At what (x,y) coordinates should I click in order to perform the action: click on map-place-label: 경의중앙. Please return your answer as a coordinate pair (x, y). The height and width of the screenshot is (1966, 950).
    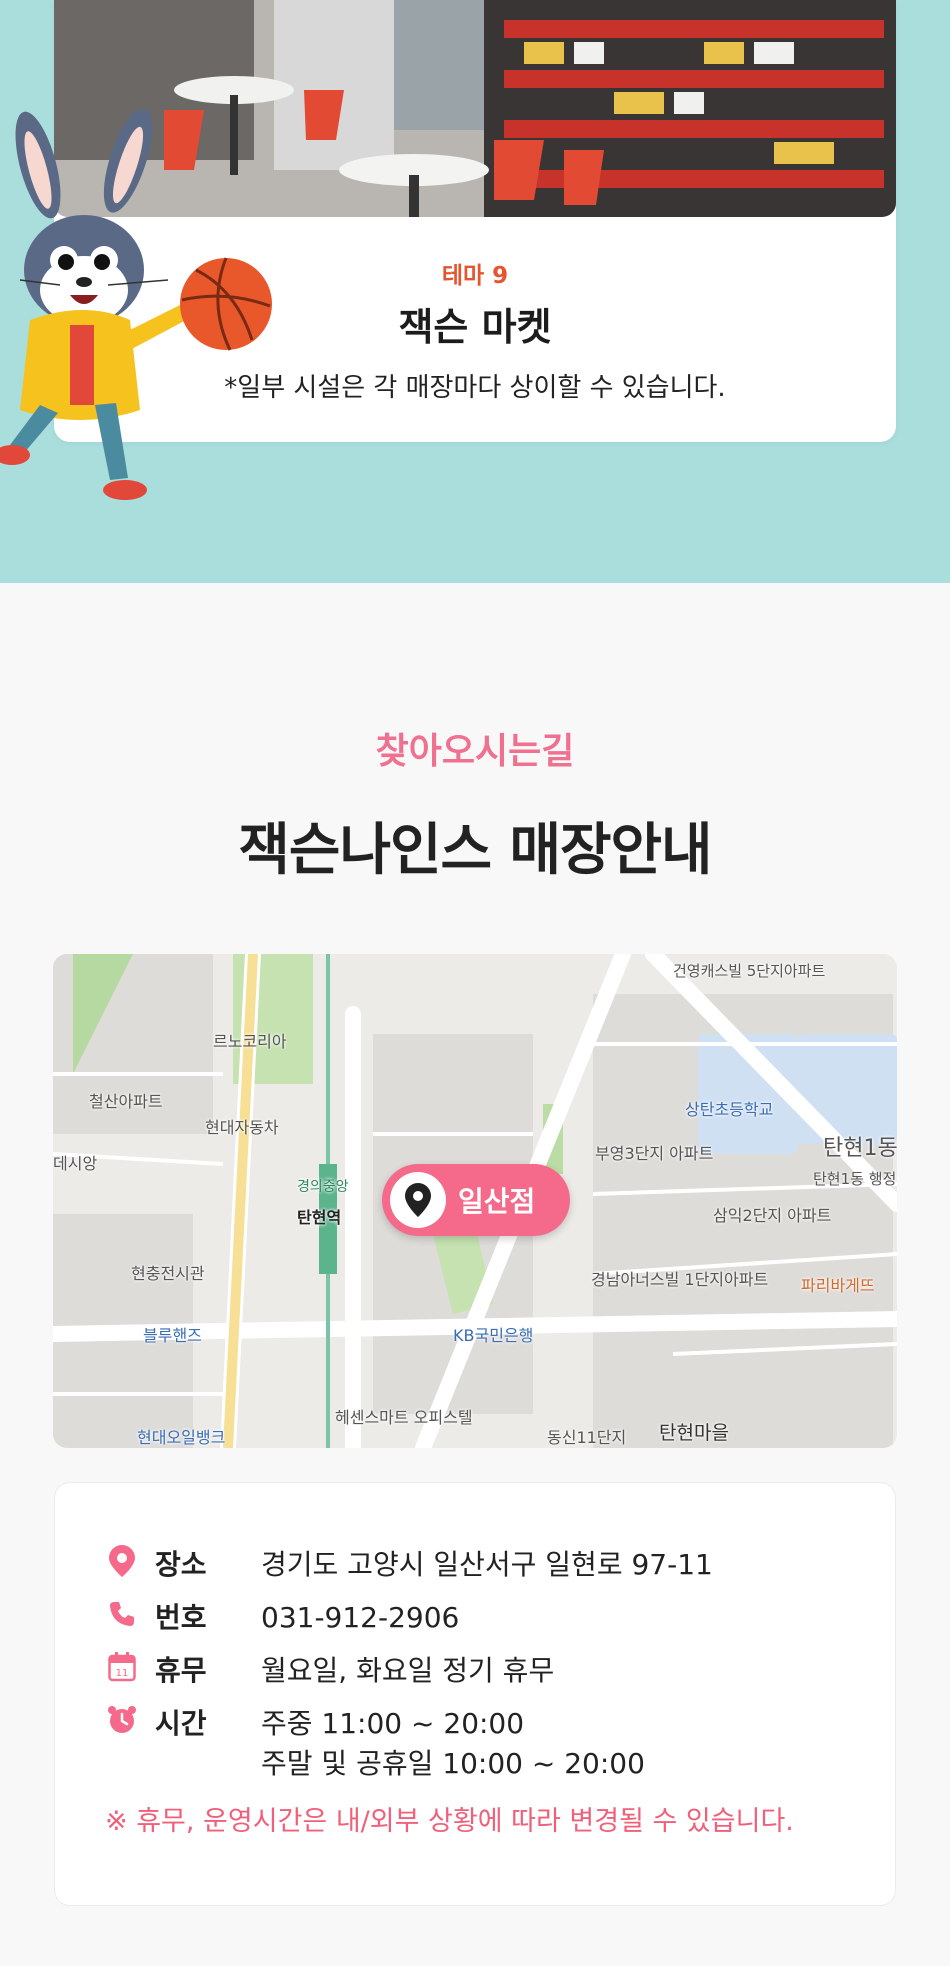
    Looking at the image, I should click on (323, 1187).